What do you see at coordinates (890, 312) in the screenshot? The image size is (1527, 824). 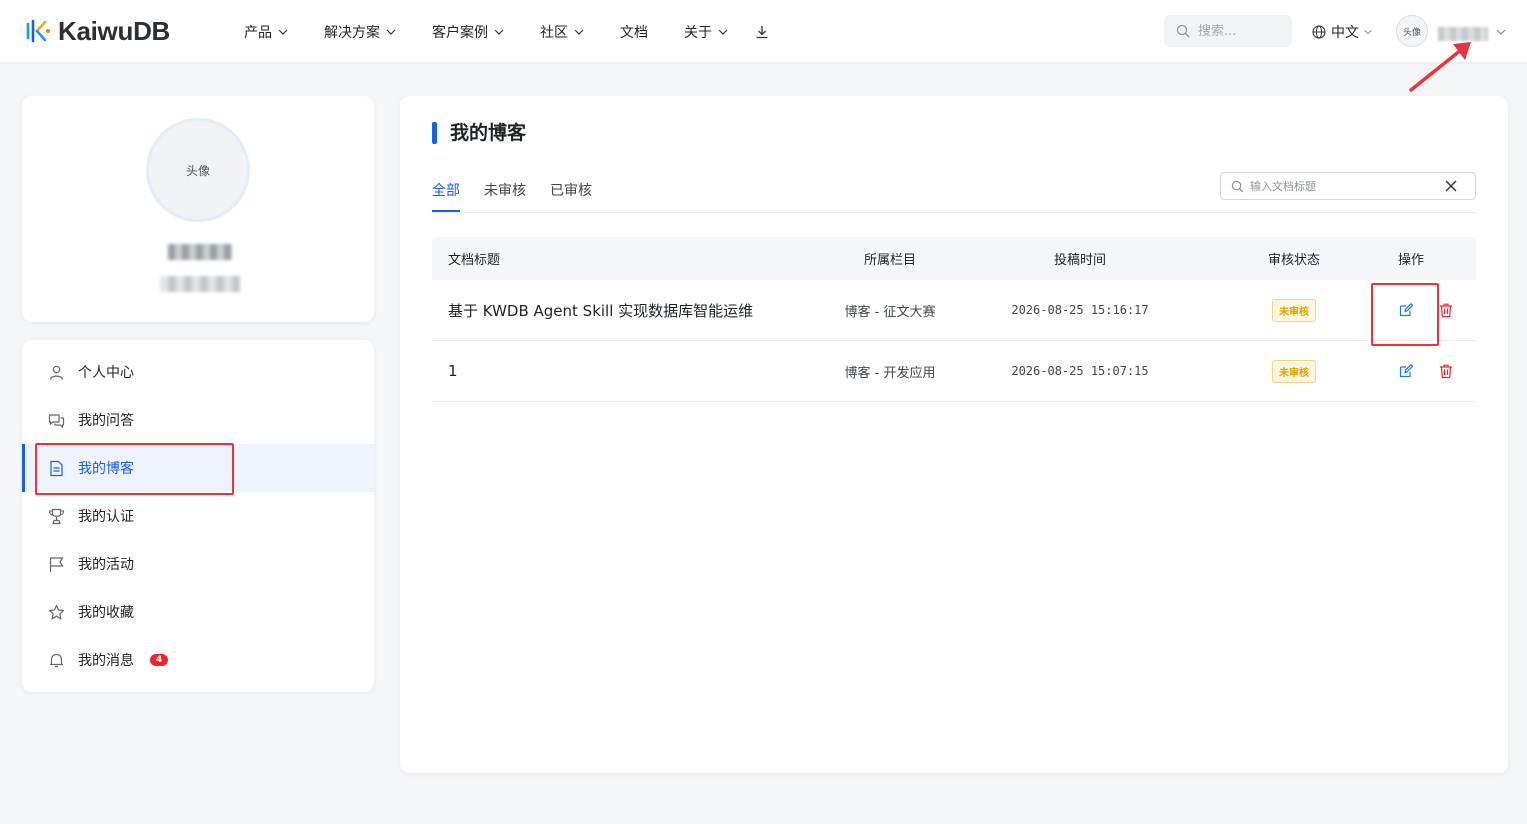 I see `row-category: 博客 - 征文大赛` at bounding box center [890, 312].